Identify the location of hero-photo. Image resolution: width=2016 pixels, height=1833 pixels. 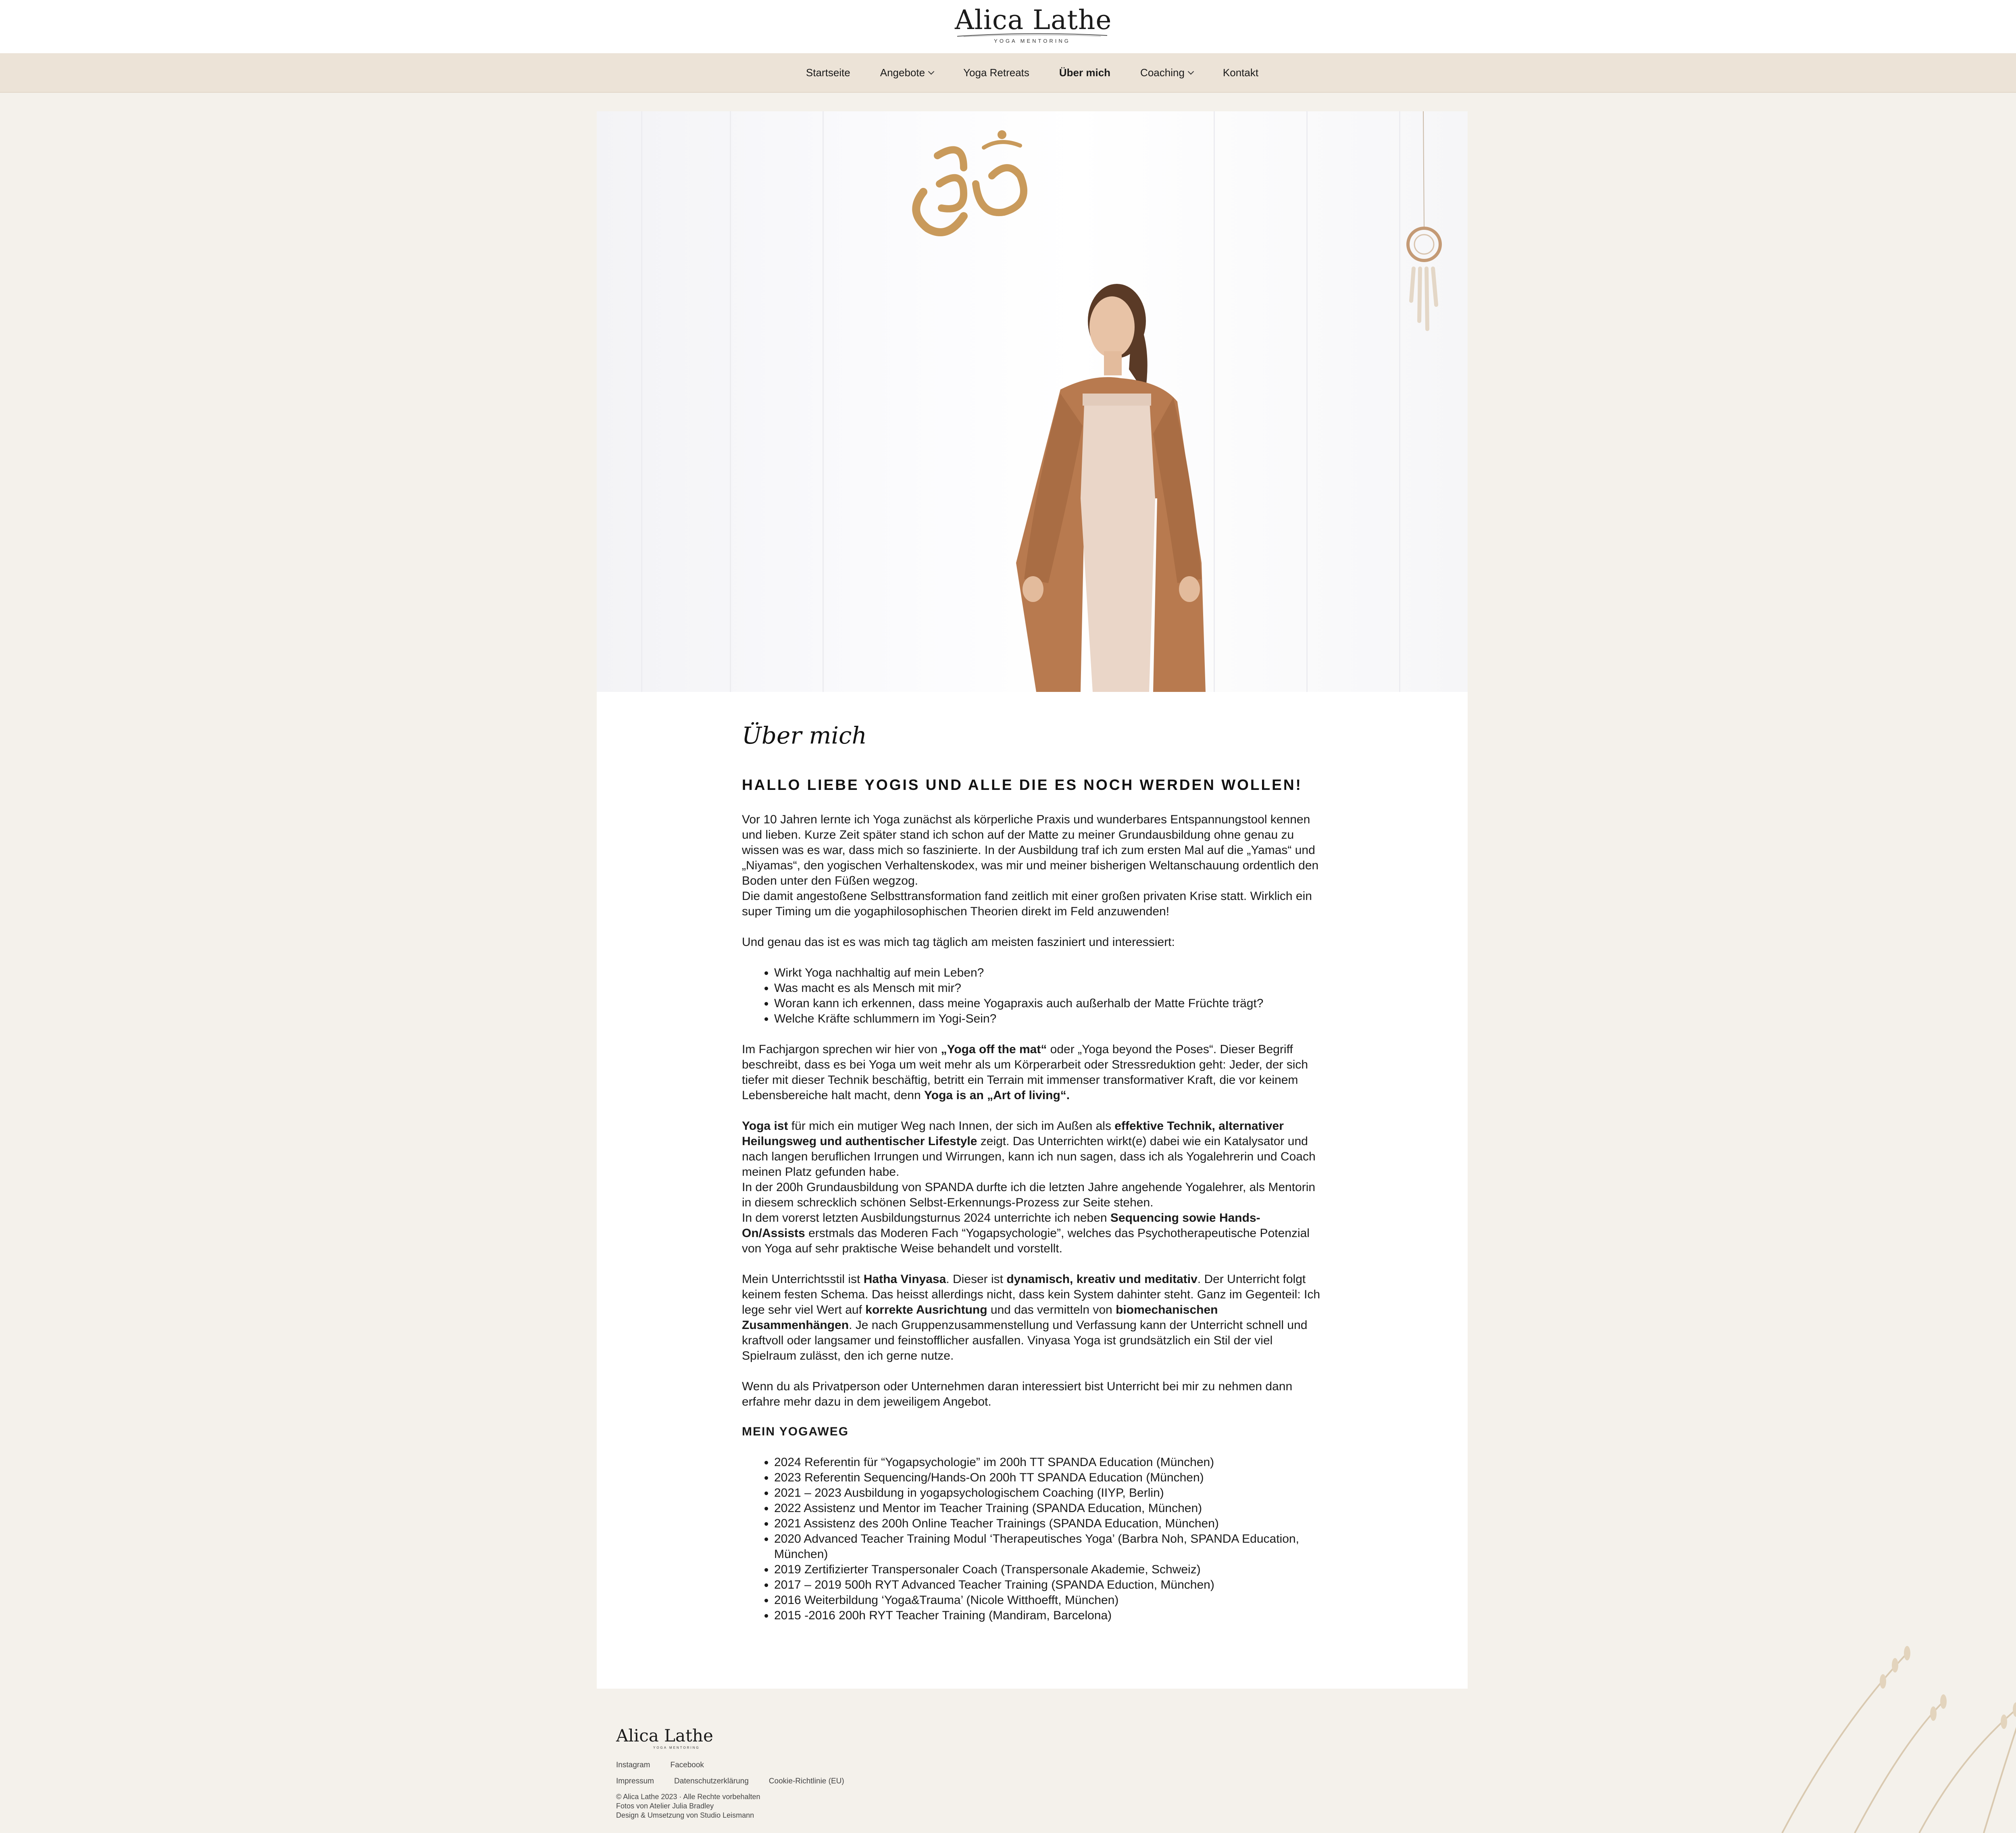
(1032, 402).